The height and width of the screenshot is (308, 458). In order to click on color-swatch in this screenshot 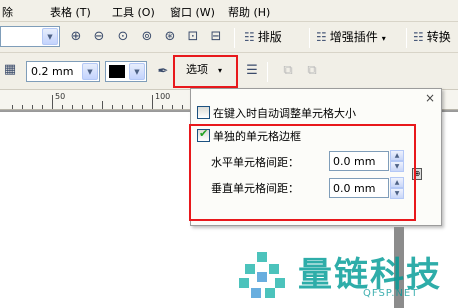, I will do `click(117, 71)`.